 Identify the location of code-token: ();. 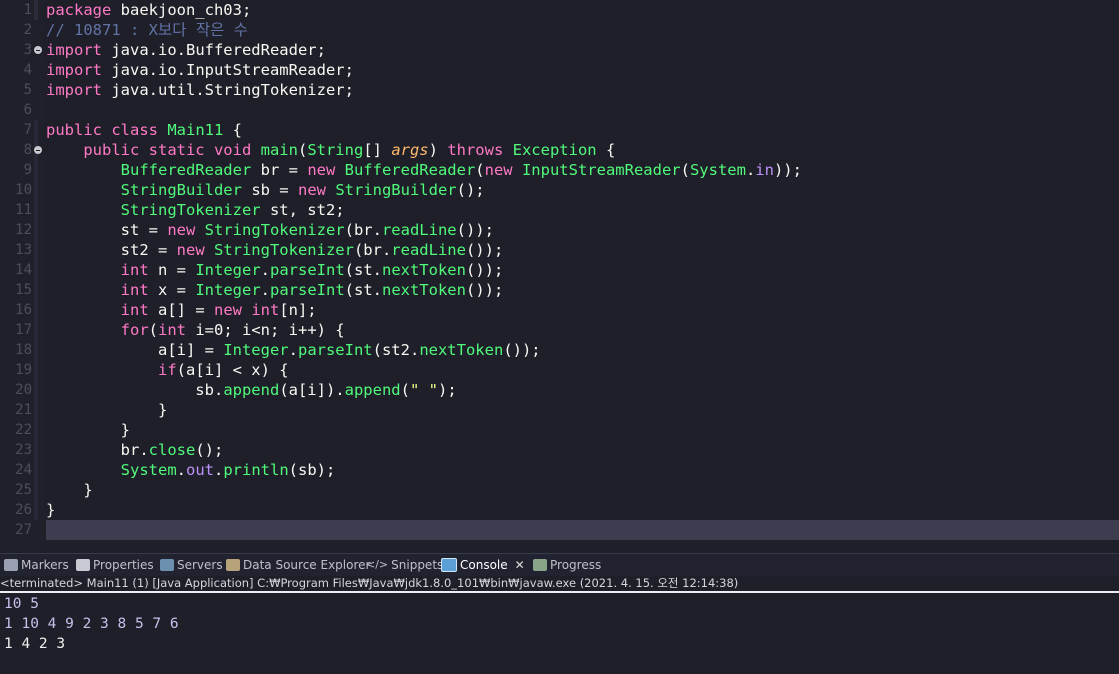
(470, 190).